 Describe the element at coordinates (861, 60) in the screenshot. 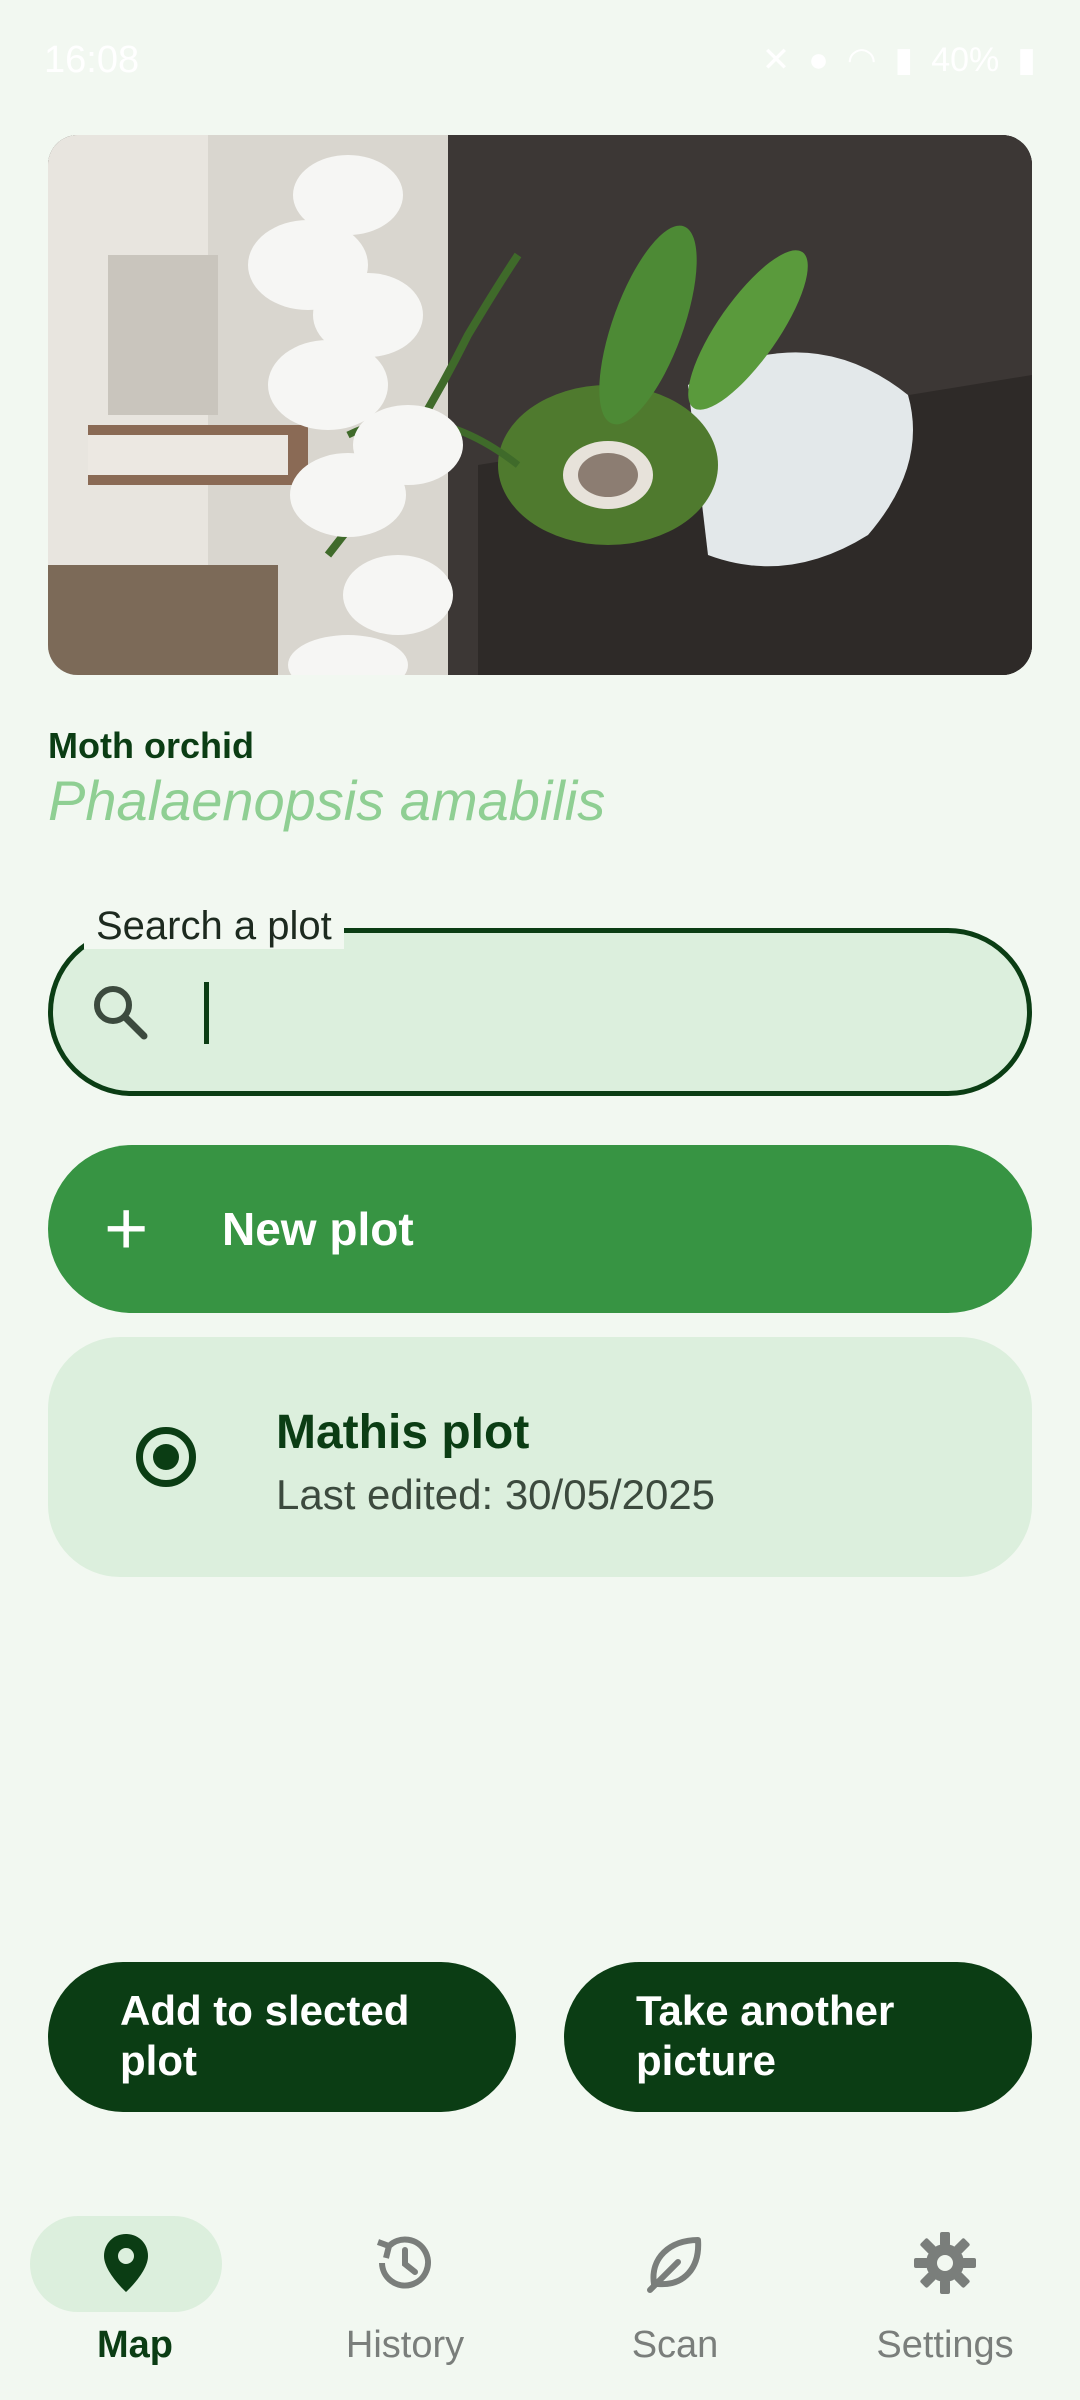

I see `wifi-icon: ◠` at that location.